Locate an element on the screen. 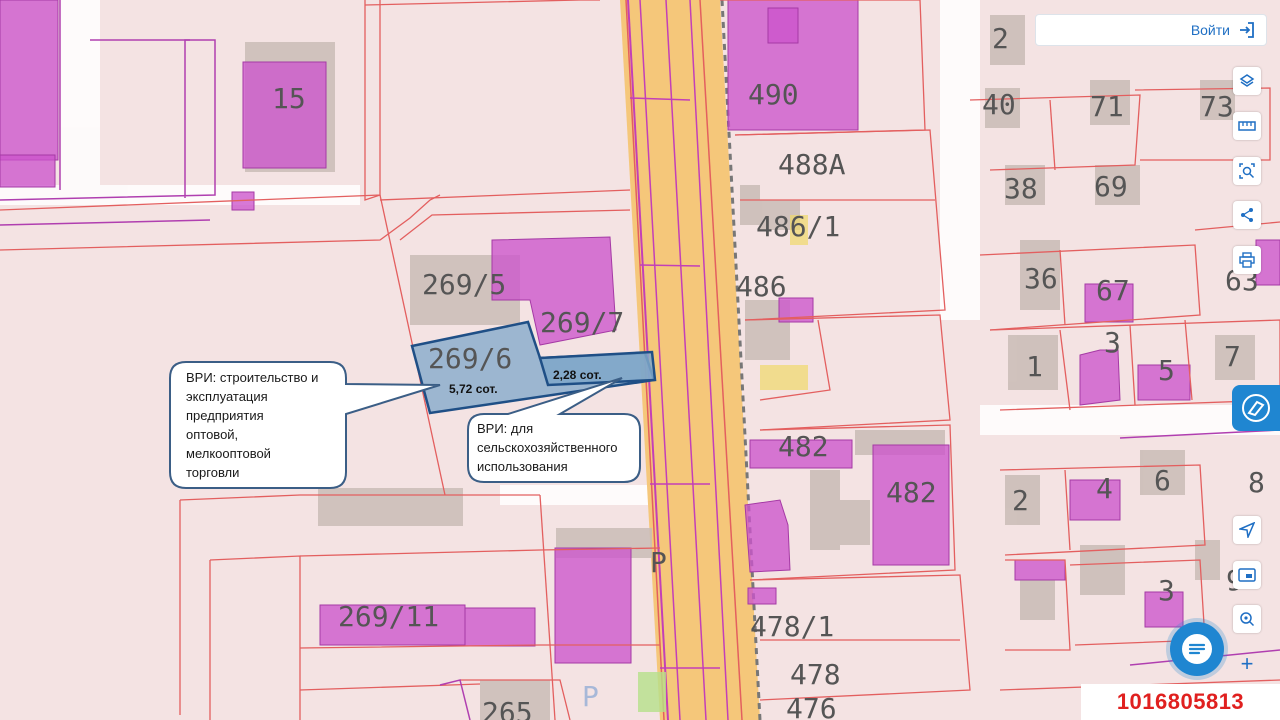 The image size is (1280, 720). parcel-label-478: 478 is located at coordinates (815, 674).